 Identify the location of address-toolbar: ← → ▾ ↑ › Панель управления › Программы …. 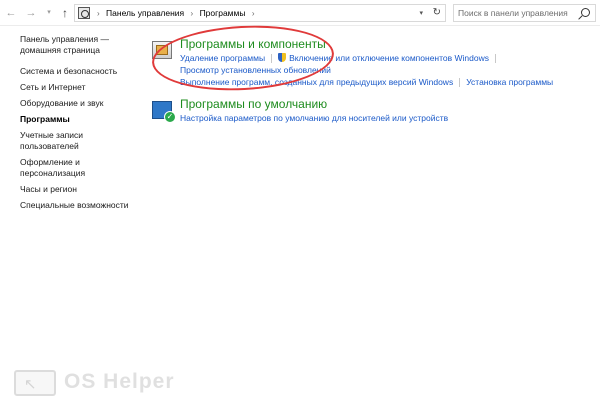
(300, 13).